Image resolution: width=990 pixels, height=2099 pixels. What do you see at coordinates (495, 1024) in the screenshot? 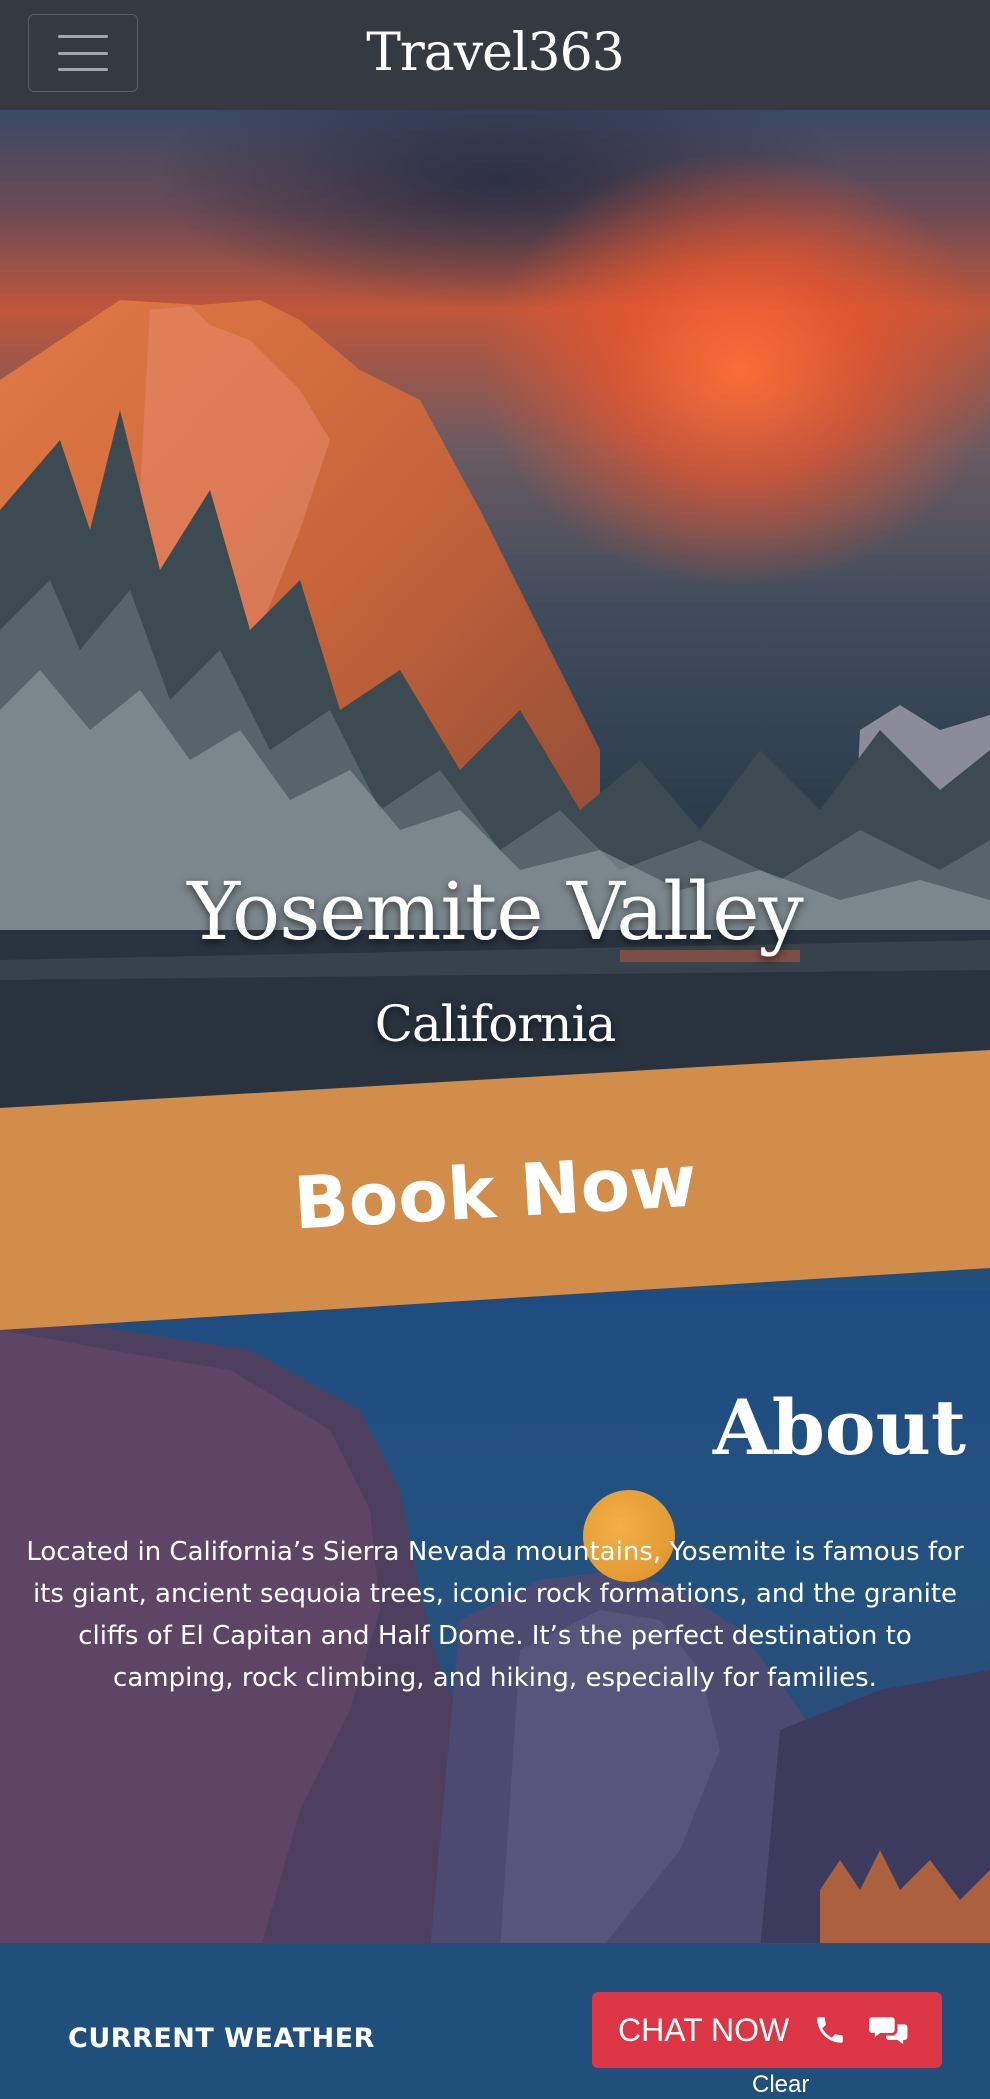
I see `hero-subtitle: California` at bounding box center [495, 1024].